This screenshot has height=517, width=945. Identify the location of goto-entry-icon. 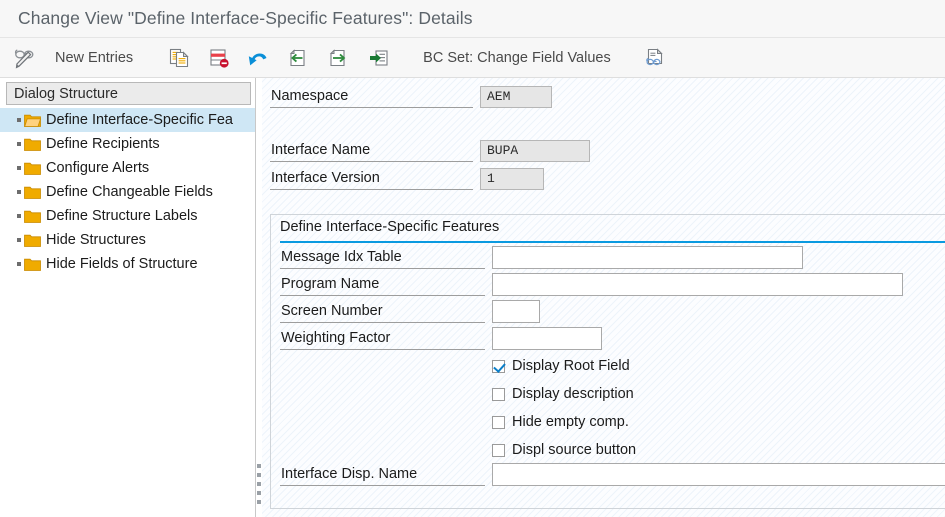
(379, 57).